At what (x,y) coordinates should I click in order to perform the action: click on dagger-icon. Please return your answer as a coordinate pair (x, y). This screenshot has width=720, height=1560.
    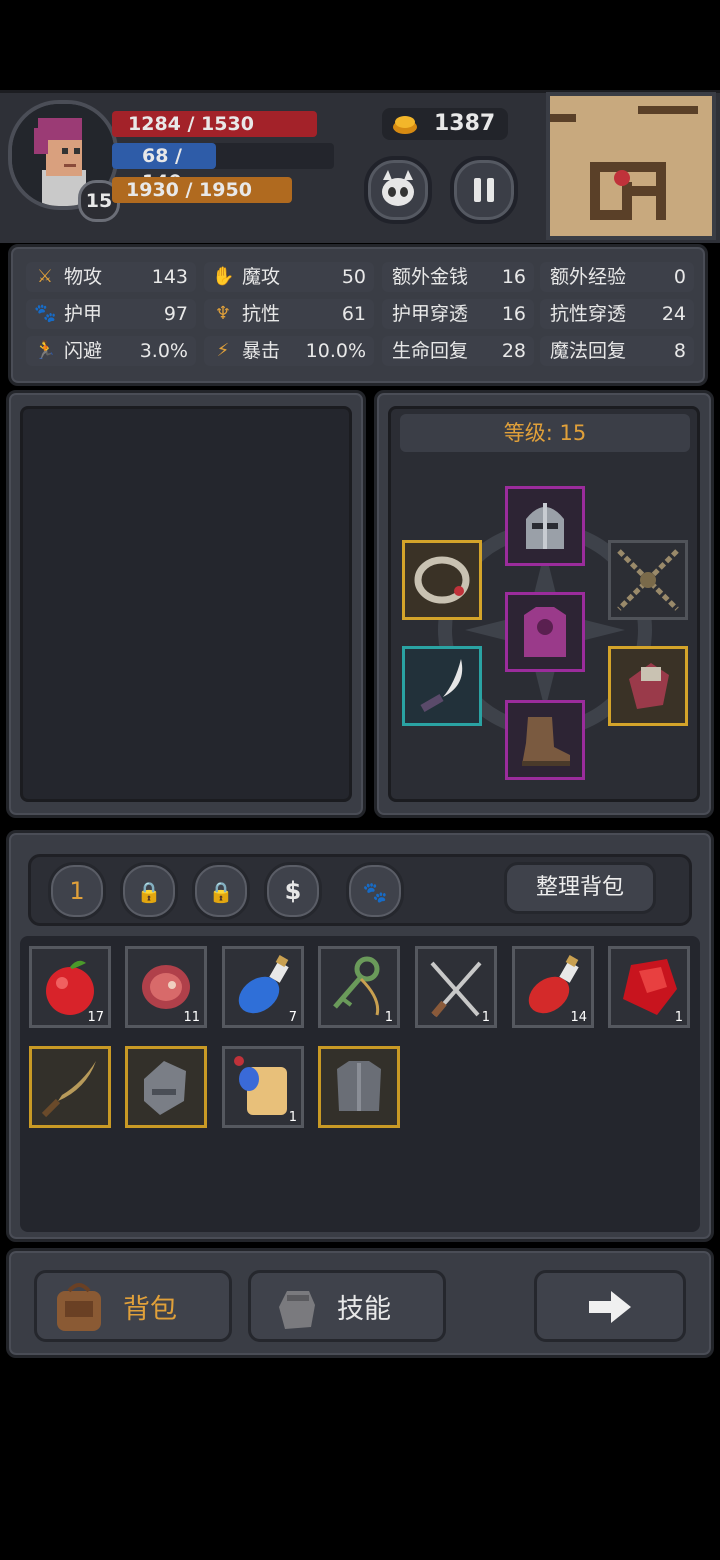
    Looking at the image, I should click on (441, 685).